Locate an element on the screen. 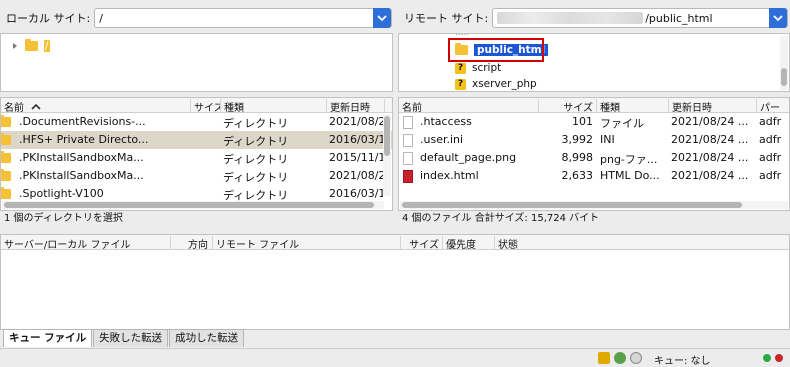 This screenshot has height=367, width=790. column-header-direction: 方向 is located at coordinates (192, 243).